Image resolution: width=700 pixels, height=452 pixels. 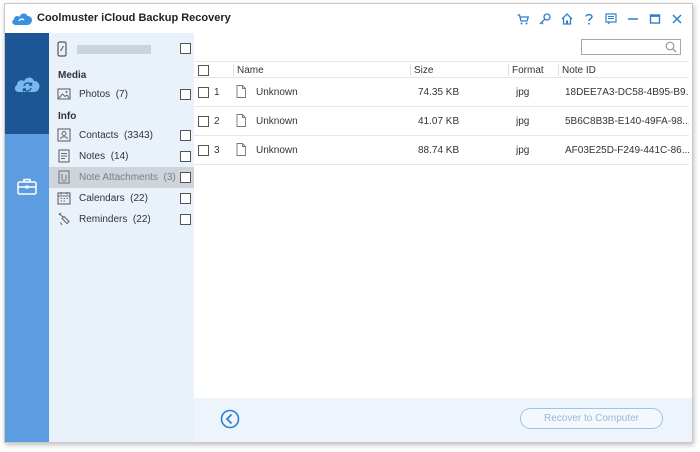 I want to click on sidebar-item-reminders: Reminders (22), so click(x=121, y=219).